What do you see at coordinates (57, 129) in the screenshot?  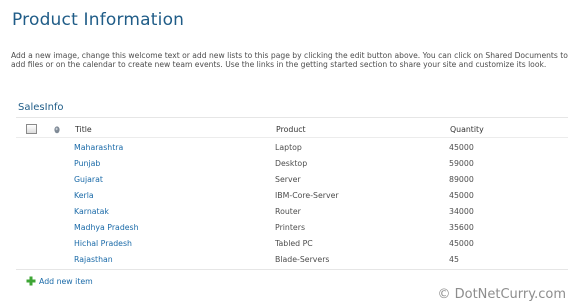 I see `paperclip-icon` at bounding box center [57, 129].